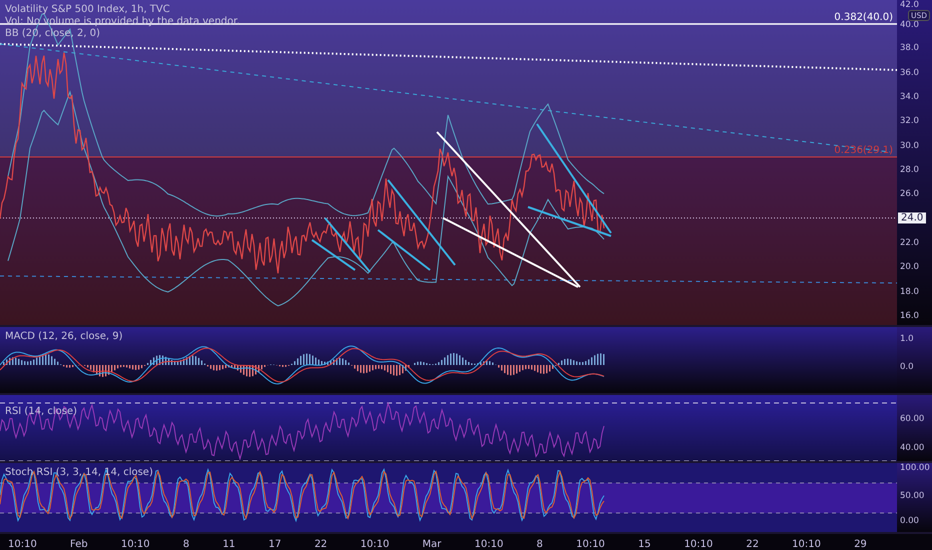 The image size is (932, 550). What do you see at coordinates (912, 448) in the screenshot?
I see `axis-tick-label: 40.00` at bounding box center [912, 448].